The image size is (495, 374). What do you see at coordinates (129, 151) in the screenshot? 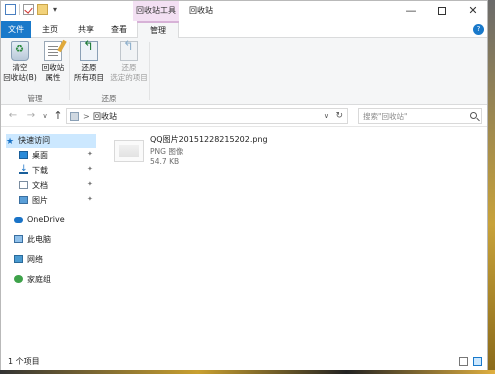
I see `image-thumbnail` at bounding box center [129, 151].